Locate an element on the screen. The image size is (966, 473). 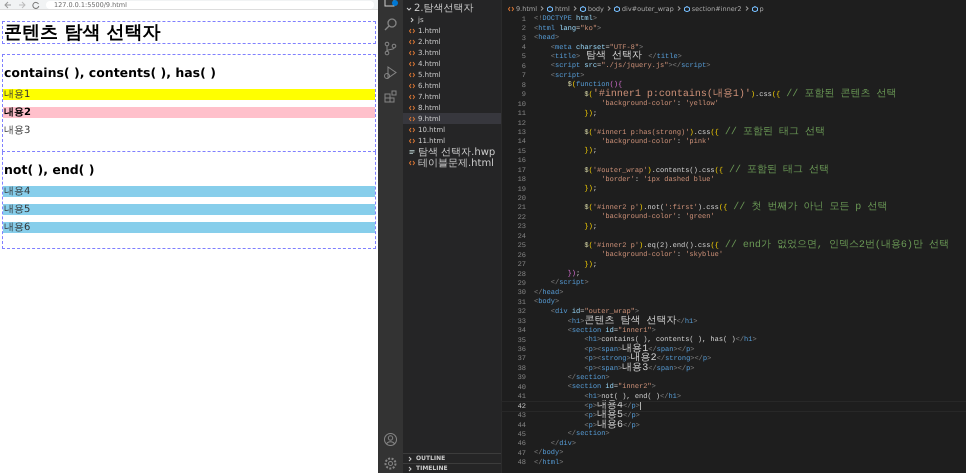
file-item: 테이블문제.html is located at coordinates (452, 162).